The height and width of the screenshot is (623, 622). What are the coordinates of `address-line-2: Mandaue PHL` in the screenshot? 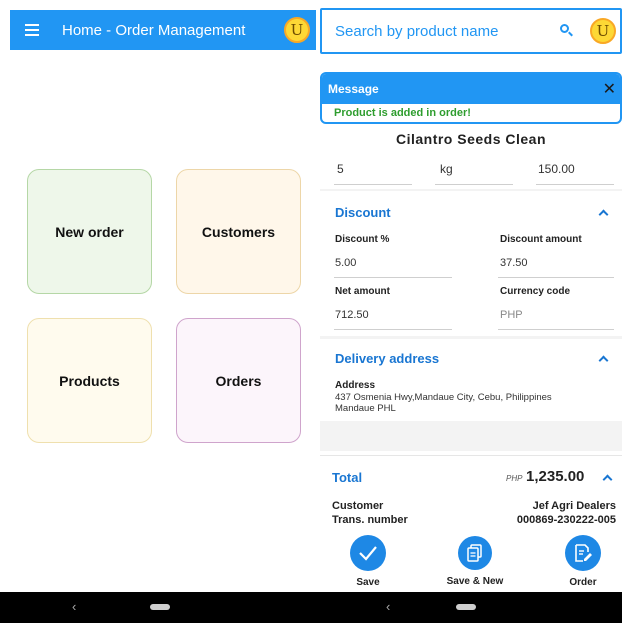 It's located at (365, 408).